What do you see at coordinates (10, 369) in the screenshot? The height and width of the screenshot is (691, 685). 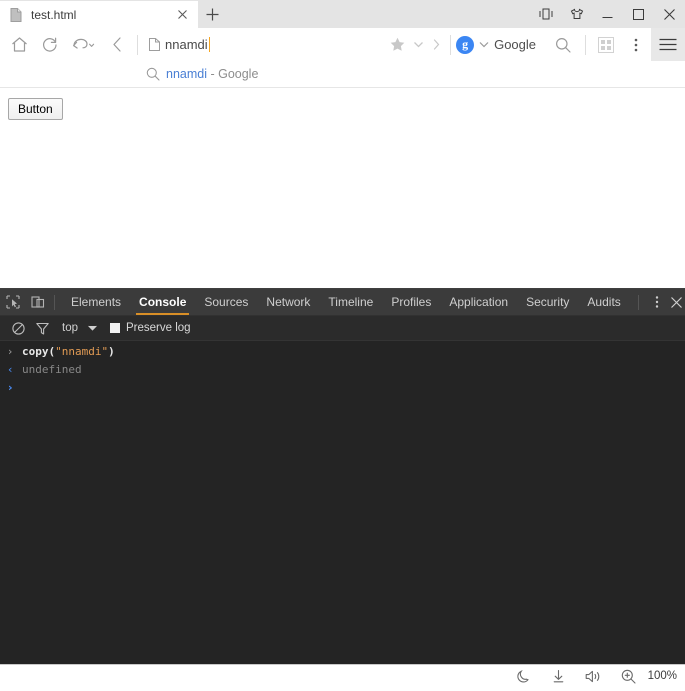 I see `output-arrow-icon: ‹` at bounding box center [10, 369].